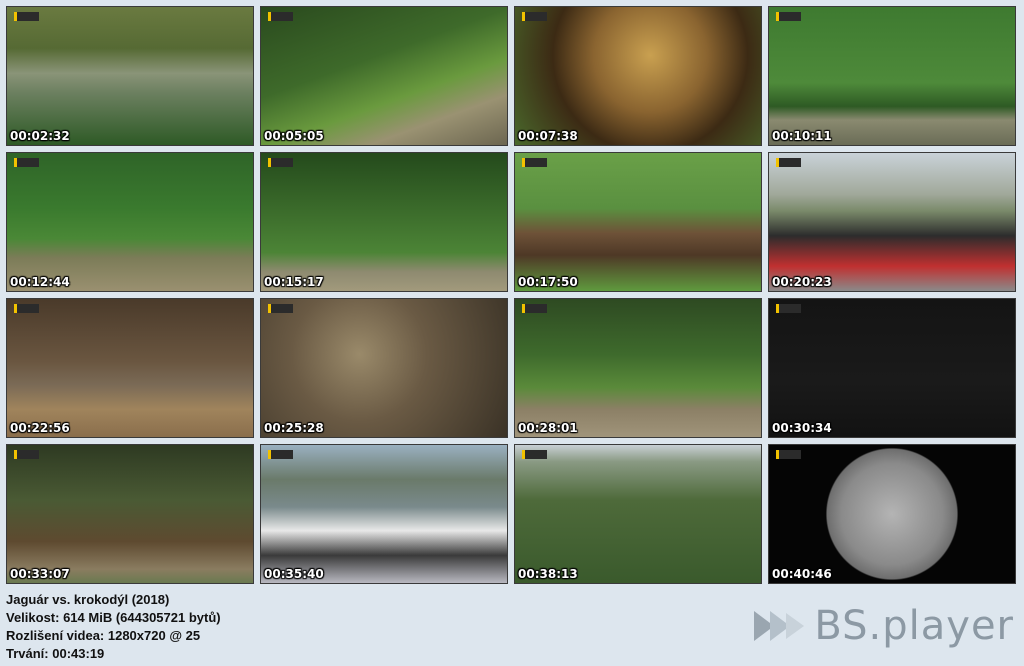 Image resolution: width=1024 pixels, height=666 pixels. I want to click on video-resolution: Rozlišení videa: 1280x720 @ 25, so click(103, 635).